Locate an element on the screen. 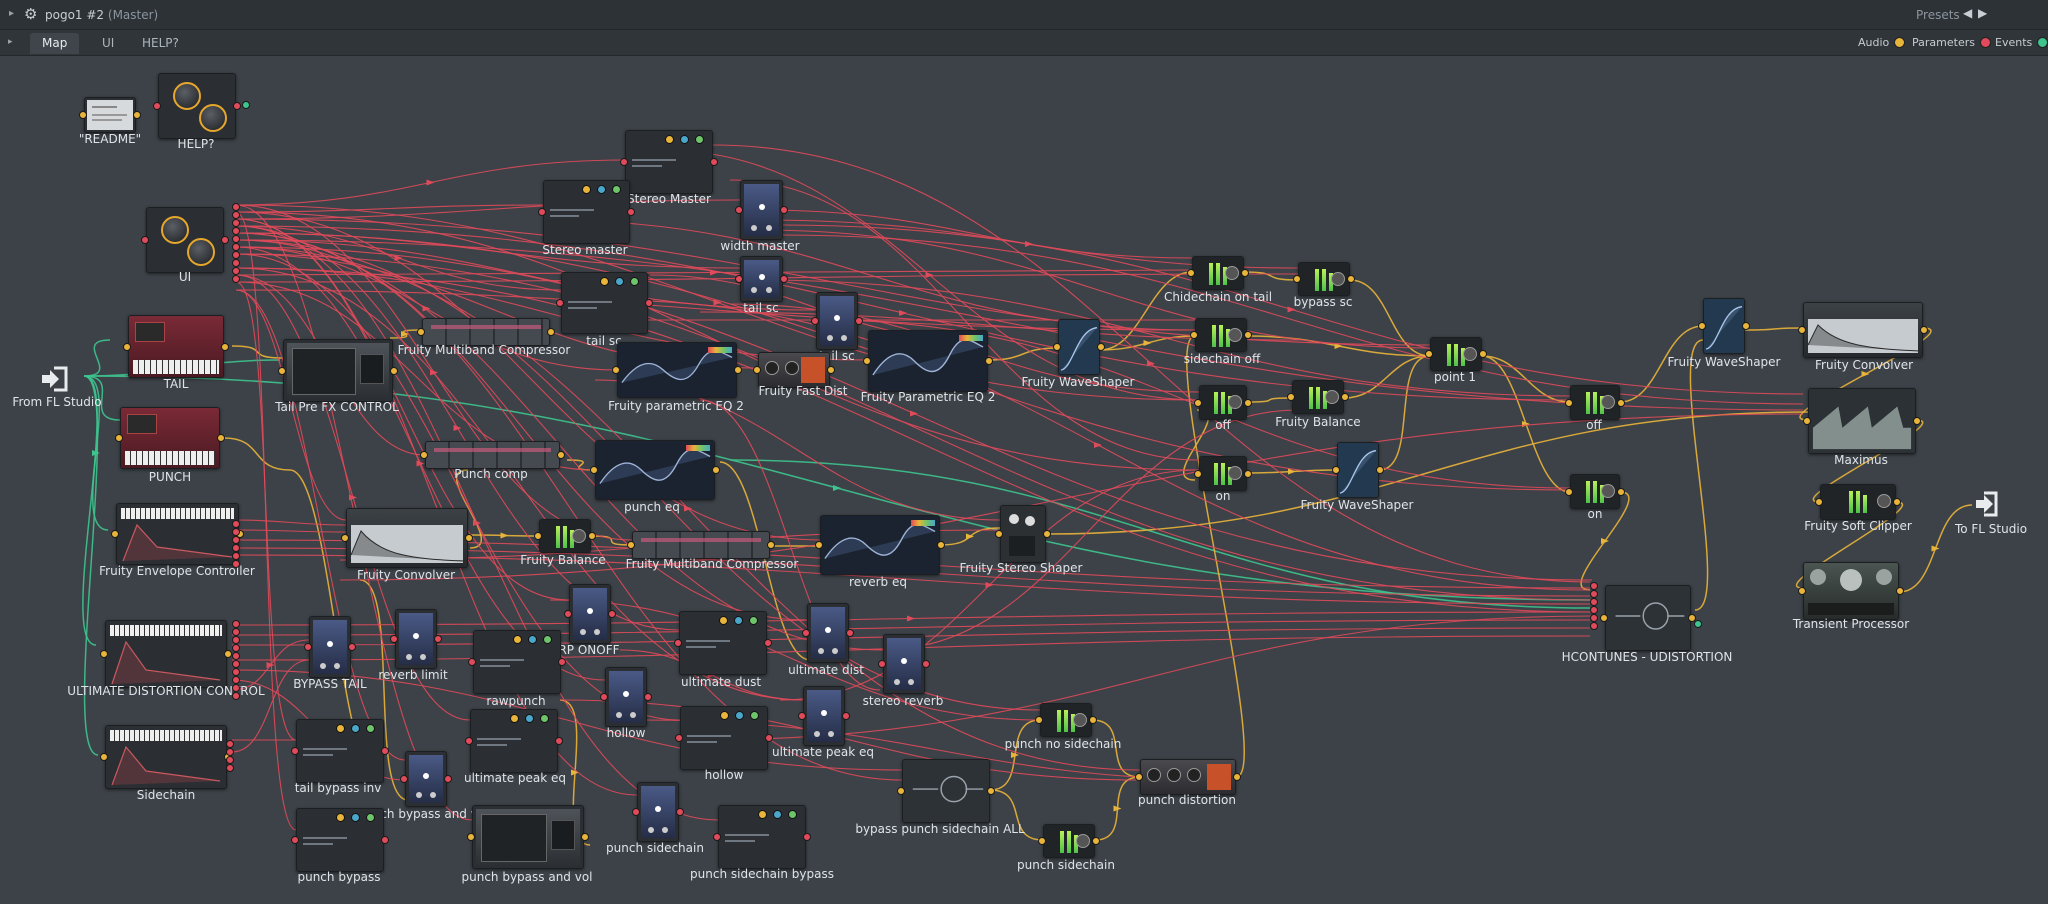  on2-plugin is located at coordinates (1595, 491).